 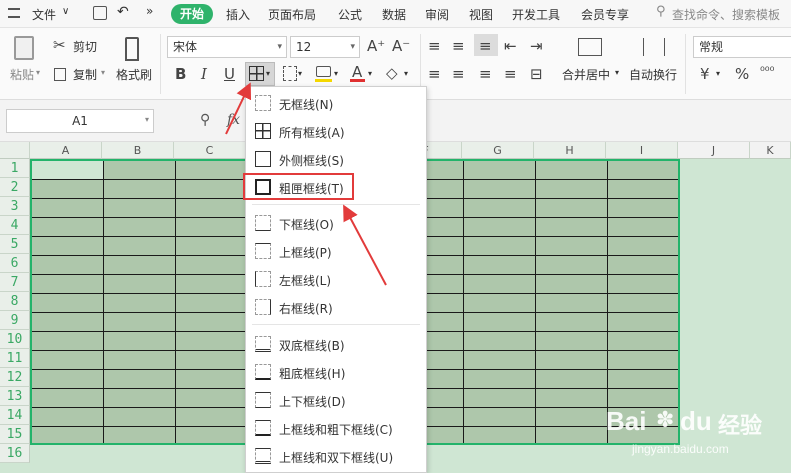 What do you see at coordinates (665, 420) in the screenshot?
I see `paw-icon: ✽` at bounding box center [665, 420].